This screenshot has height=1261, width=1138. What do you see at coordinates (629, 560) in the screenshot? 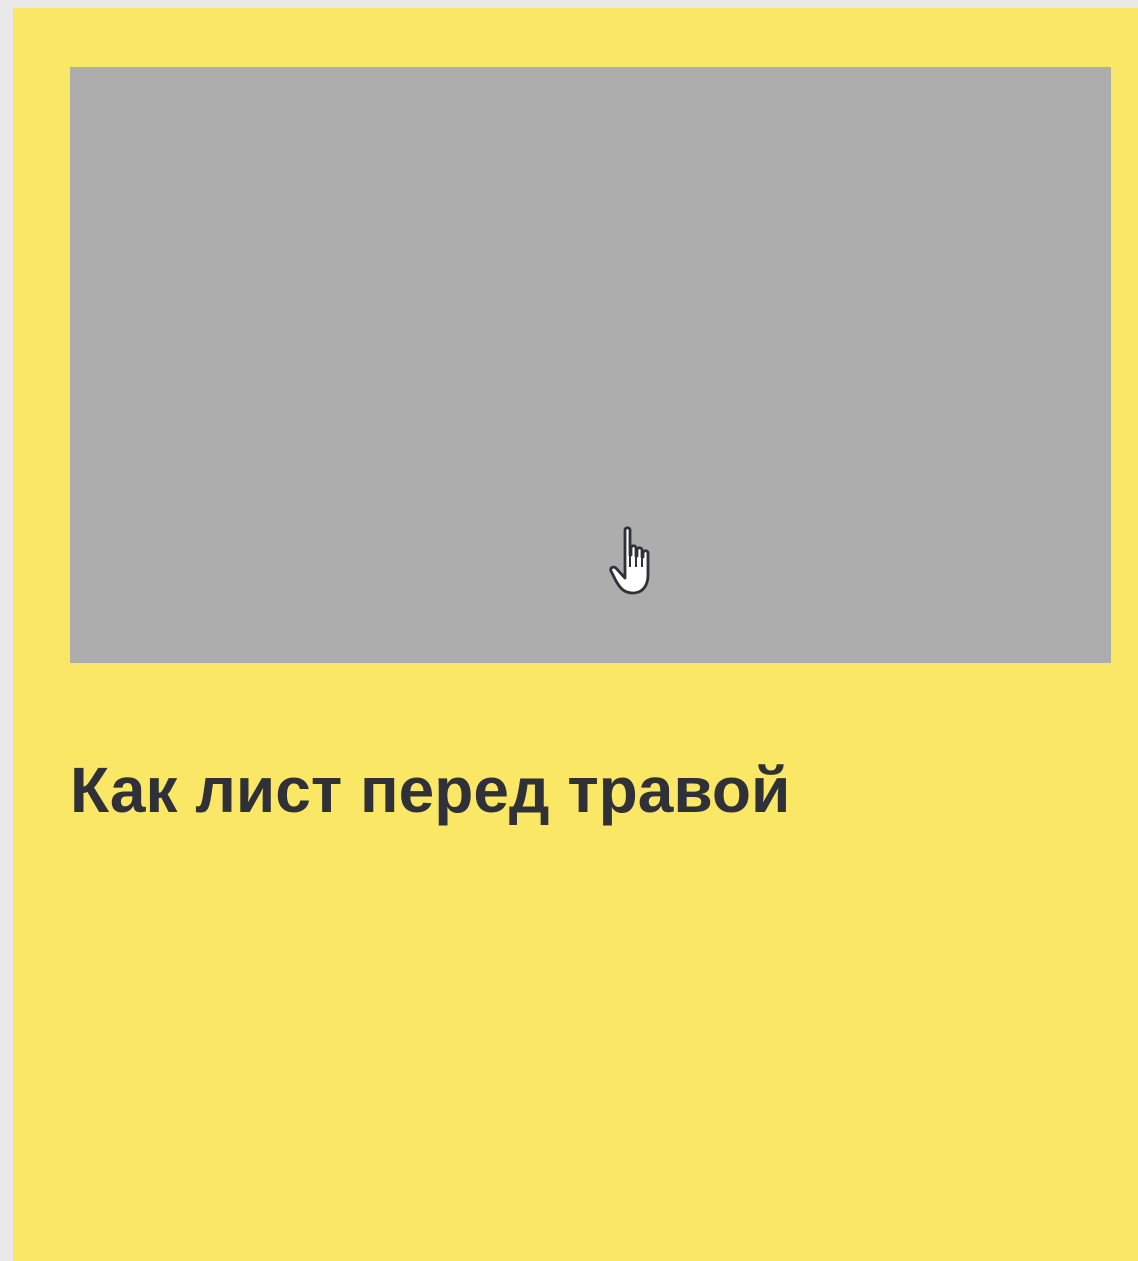
I see `hand-pointer-icon` at bounding box center [629, 560].